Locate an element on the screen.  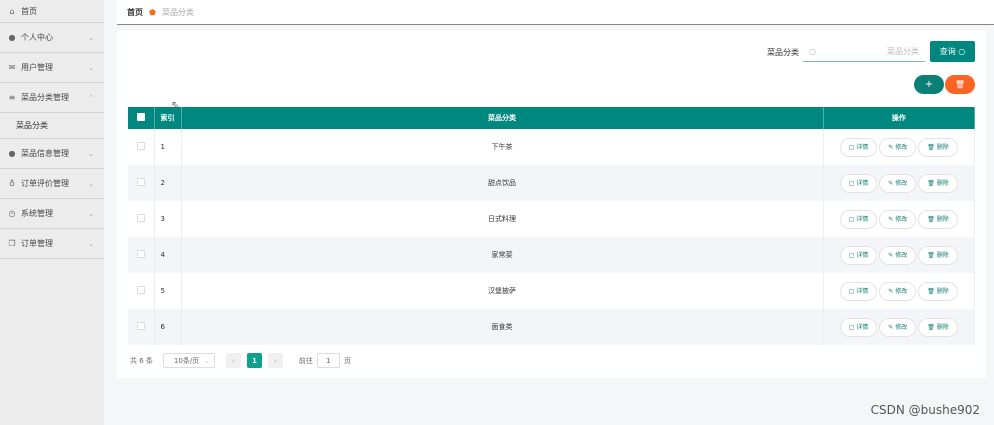
sidebar-item-label: 个人中心 is located at coordinates (37, 37).